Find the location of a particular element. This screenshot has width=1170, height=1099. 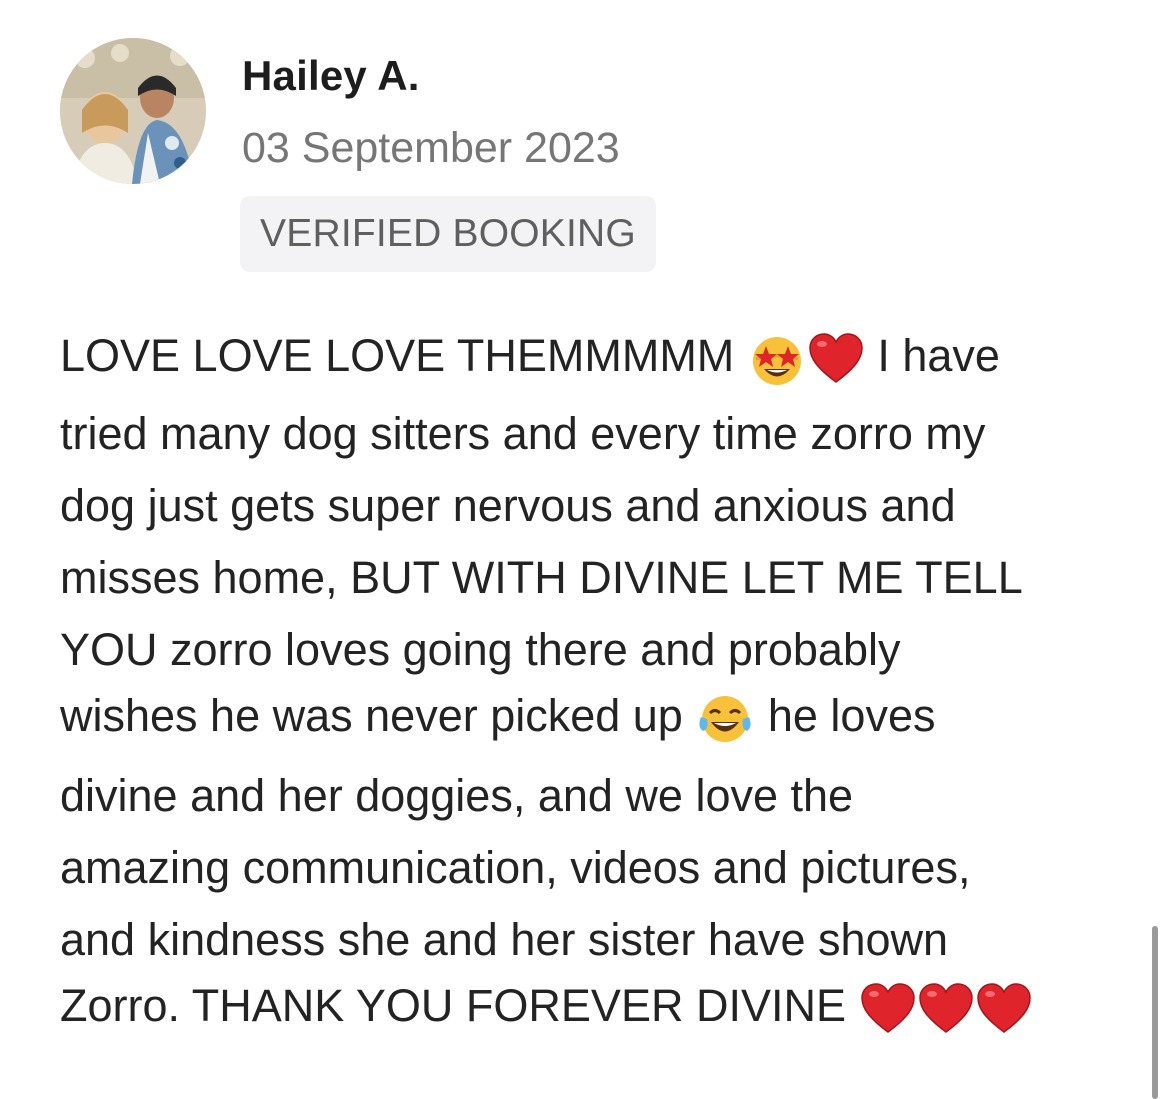

review-line: LOVE LOVE LOVE THEMMMMM I have is located at coordinates (530, 356).